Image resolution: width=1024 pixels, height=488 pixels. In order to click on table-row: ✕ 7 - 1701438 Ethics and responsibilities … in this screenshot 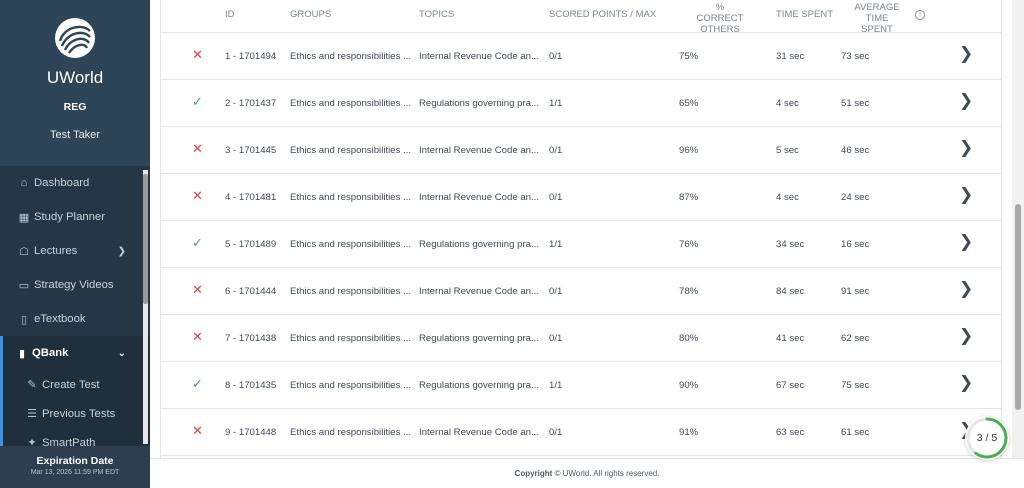, I will do `click(581, 338)`.